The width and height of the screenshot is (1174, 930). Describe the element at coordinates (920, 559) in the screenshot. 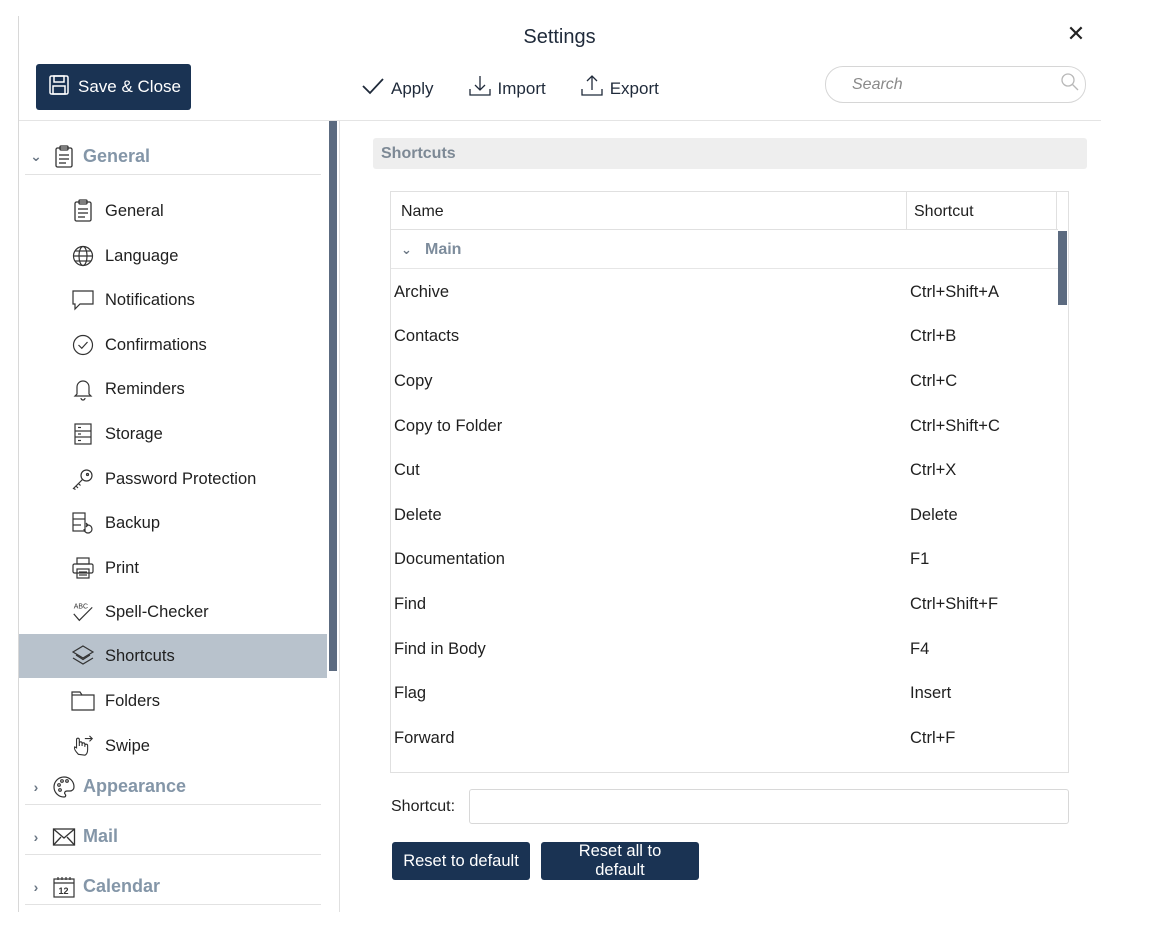

I see `shortcut-key-cell: F1` at that location.